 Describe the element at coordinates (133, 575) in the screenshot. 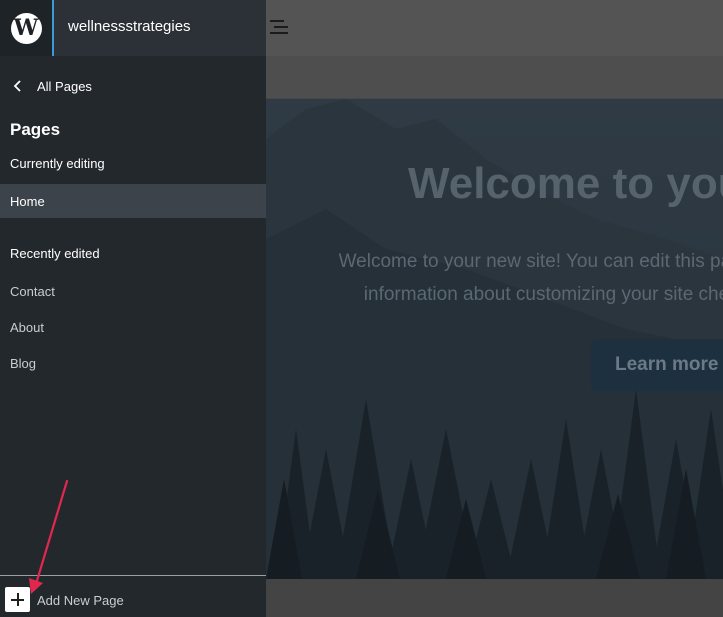

I see `sidebar-footer-divider` at that location.